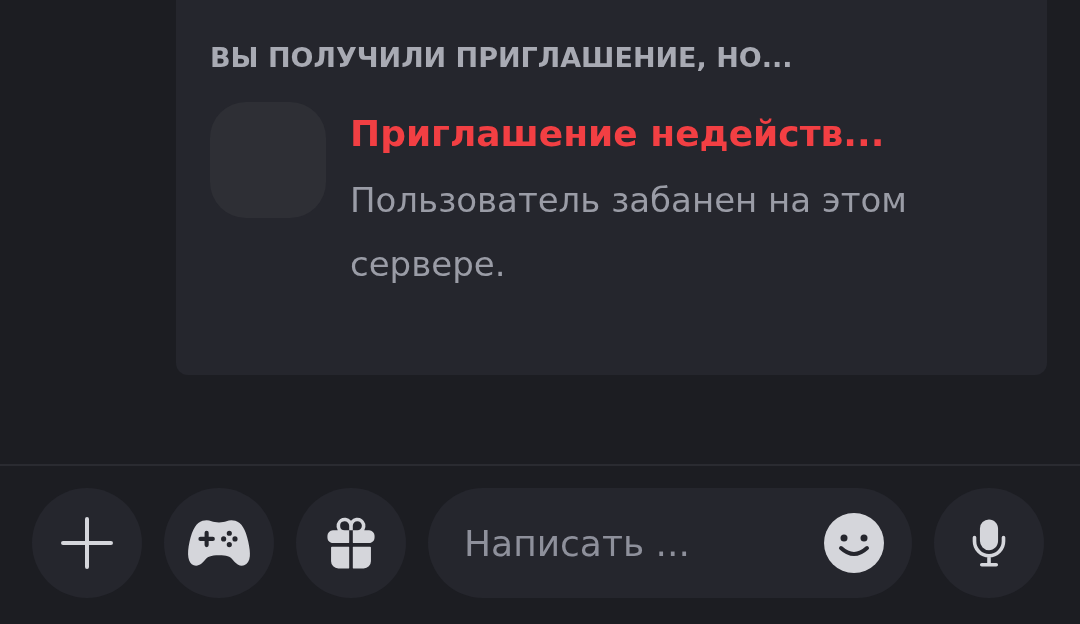 Image resolution: width=1080 pixels, height=624 pixels. Describe the element at coordinates (629, 232) in the screenshot. I see `invite-message: Пользователь забанен на этом сервере.` at that location.